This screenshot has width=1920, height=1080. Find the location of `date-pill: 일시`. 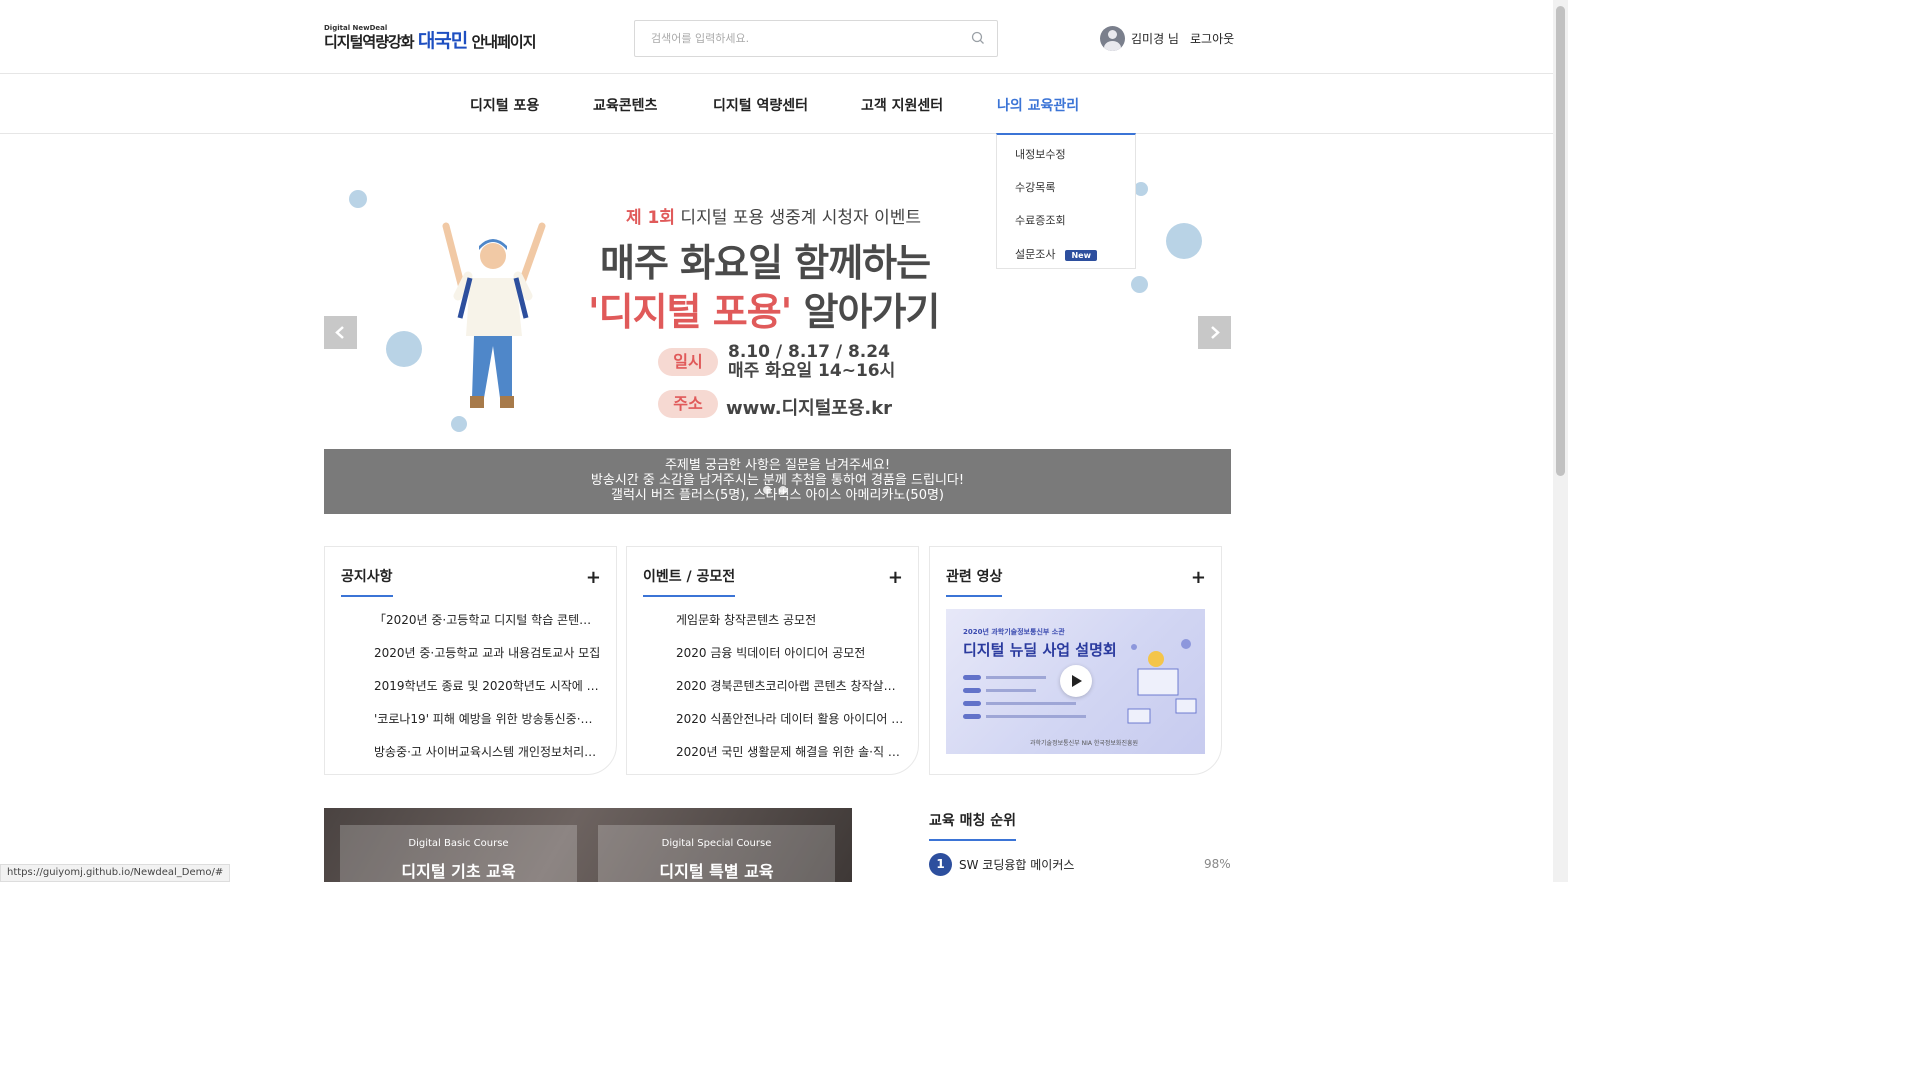

date-pill: 일시 is located at coordinates (688, 362).